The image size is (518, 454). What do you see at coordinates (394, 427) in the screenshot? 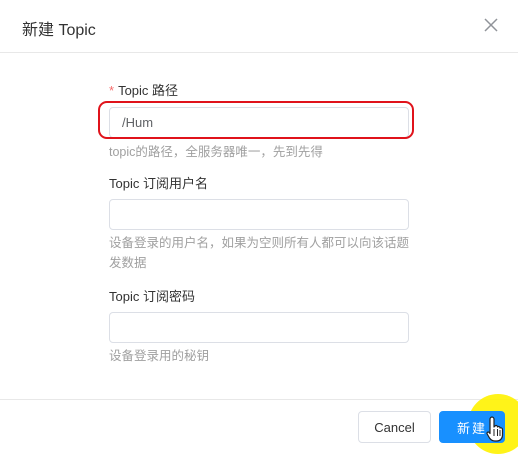
I see `cancel-button: Cancel` at bounding box center [394, 427].